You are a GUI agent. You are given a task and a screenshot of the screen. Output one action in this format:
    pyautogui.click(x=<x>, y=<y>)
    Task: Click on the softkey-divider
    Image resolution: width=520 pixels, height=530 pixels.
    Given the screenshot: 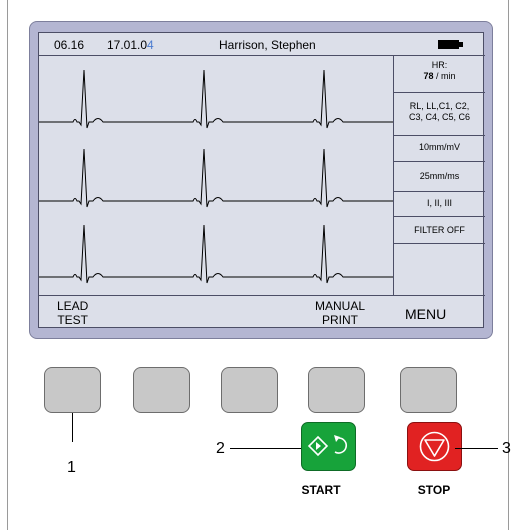 What is the action you would take?
    pyautogui.click(x=262, y=295)
    